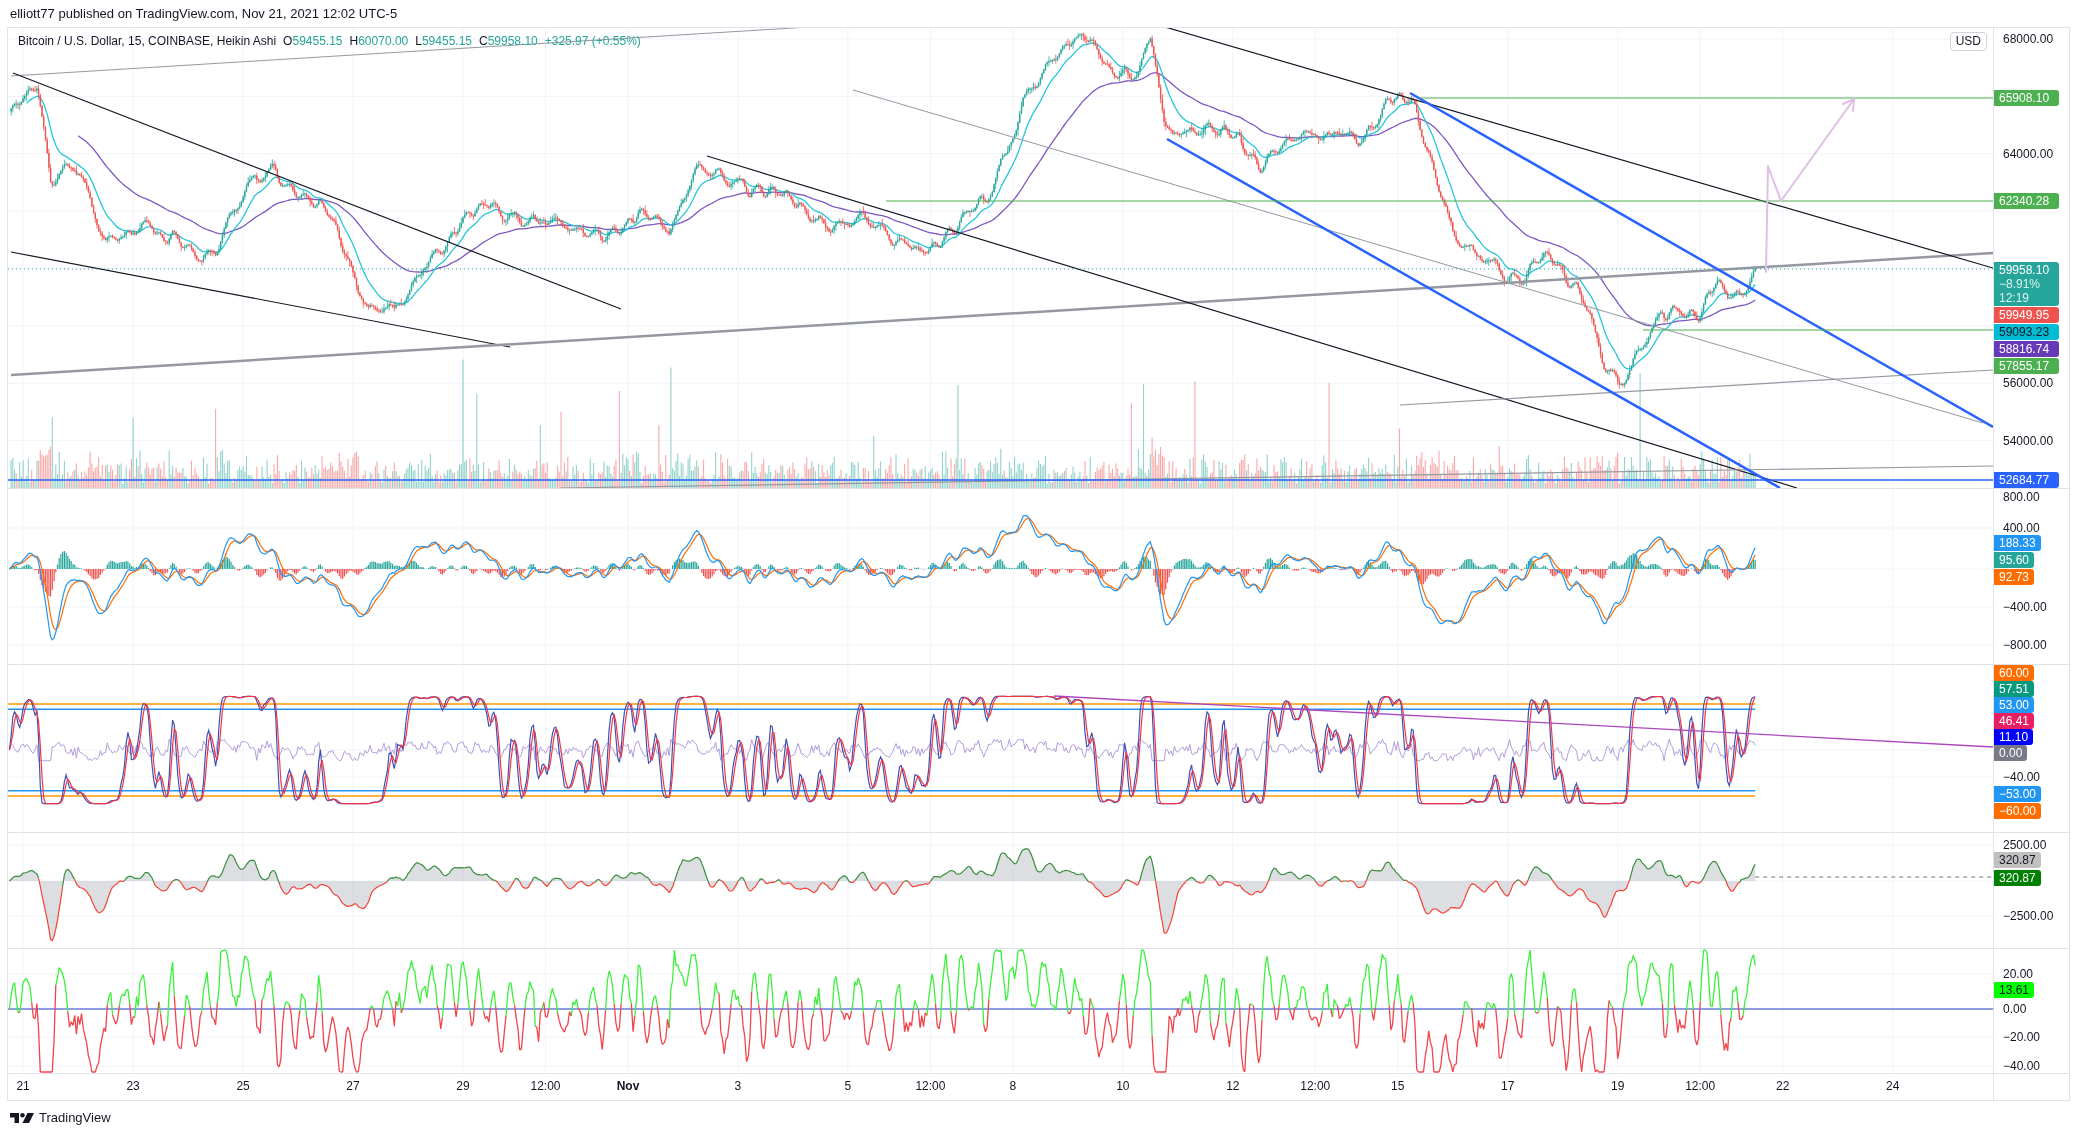 The height and width of the screenshot is (1135, 2079). What do you see at coordinates (1398, 1086) in the screenshot?
I see `time-label: 15` at bounding box center [1398, 1086].